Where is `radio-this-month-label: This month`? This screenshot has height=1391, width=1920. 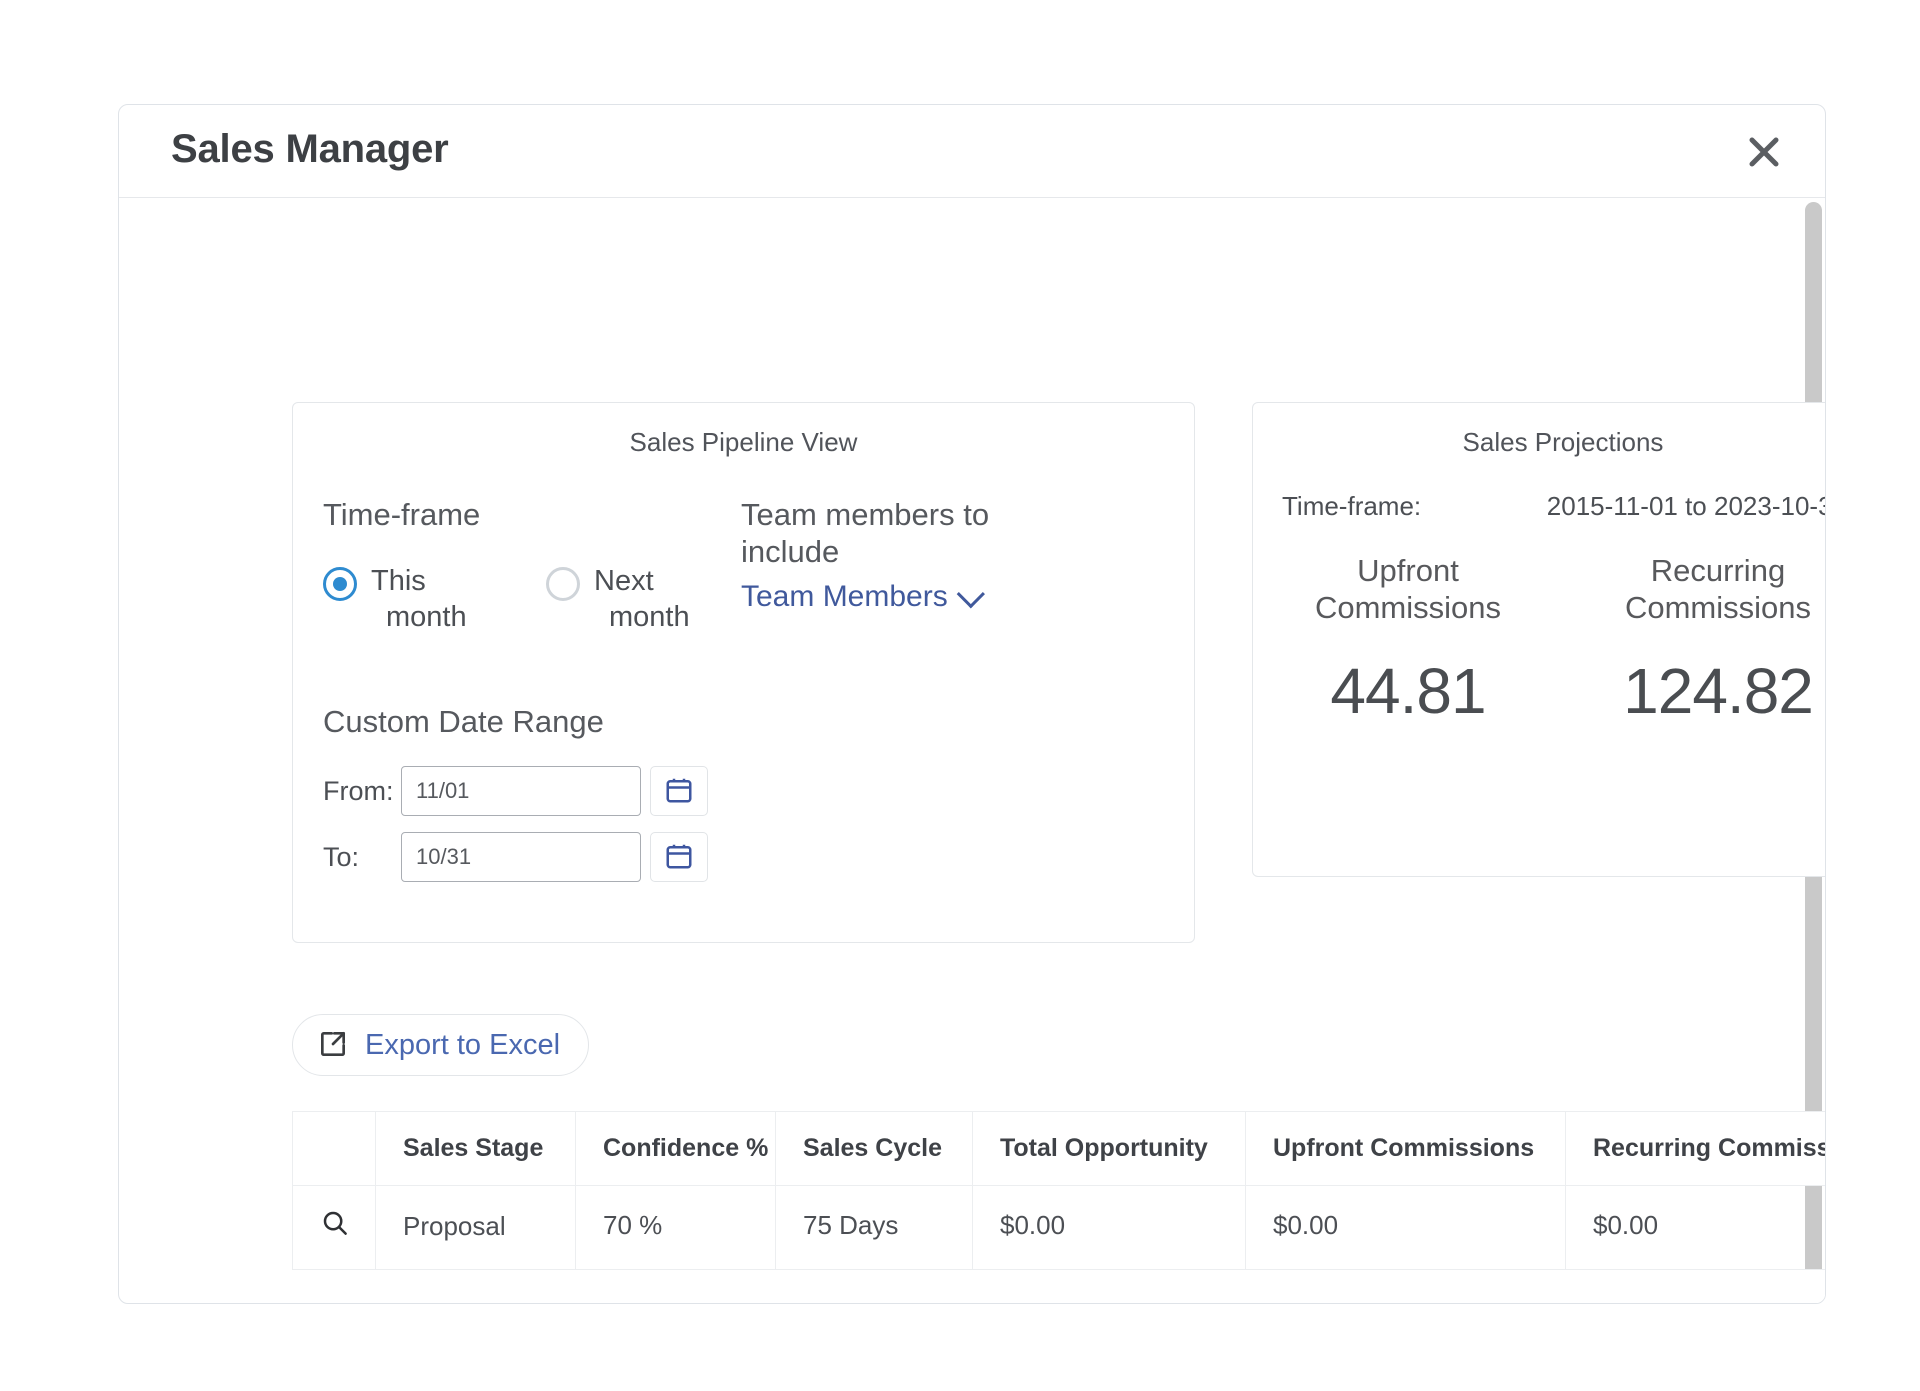 radio-this-month-label: This month is located at coordinates (419, 599).